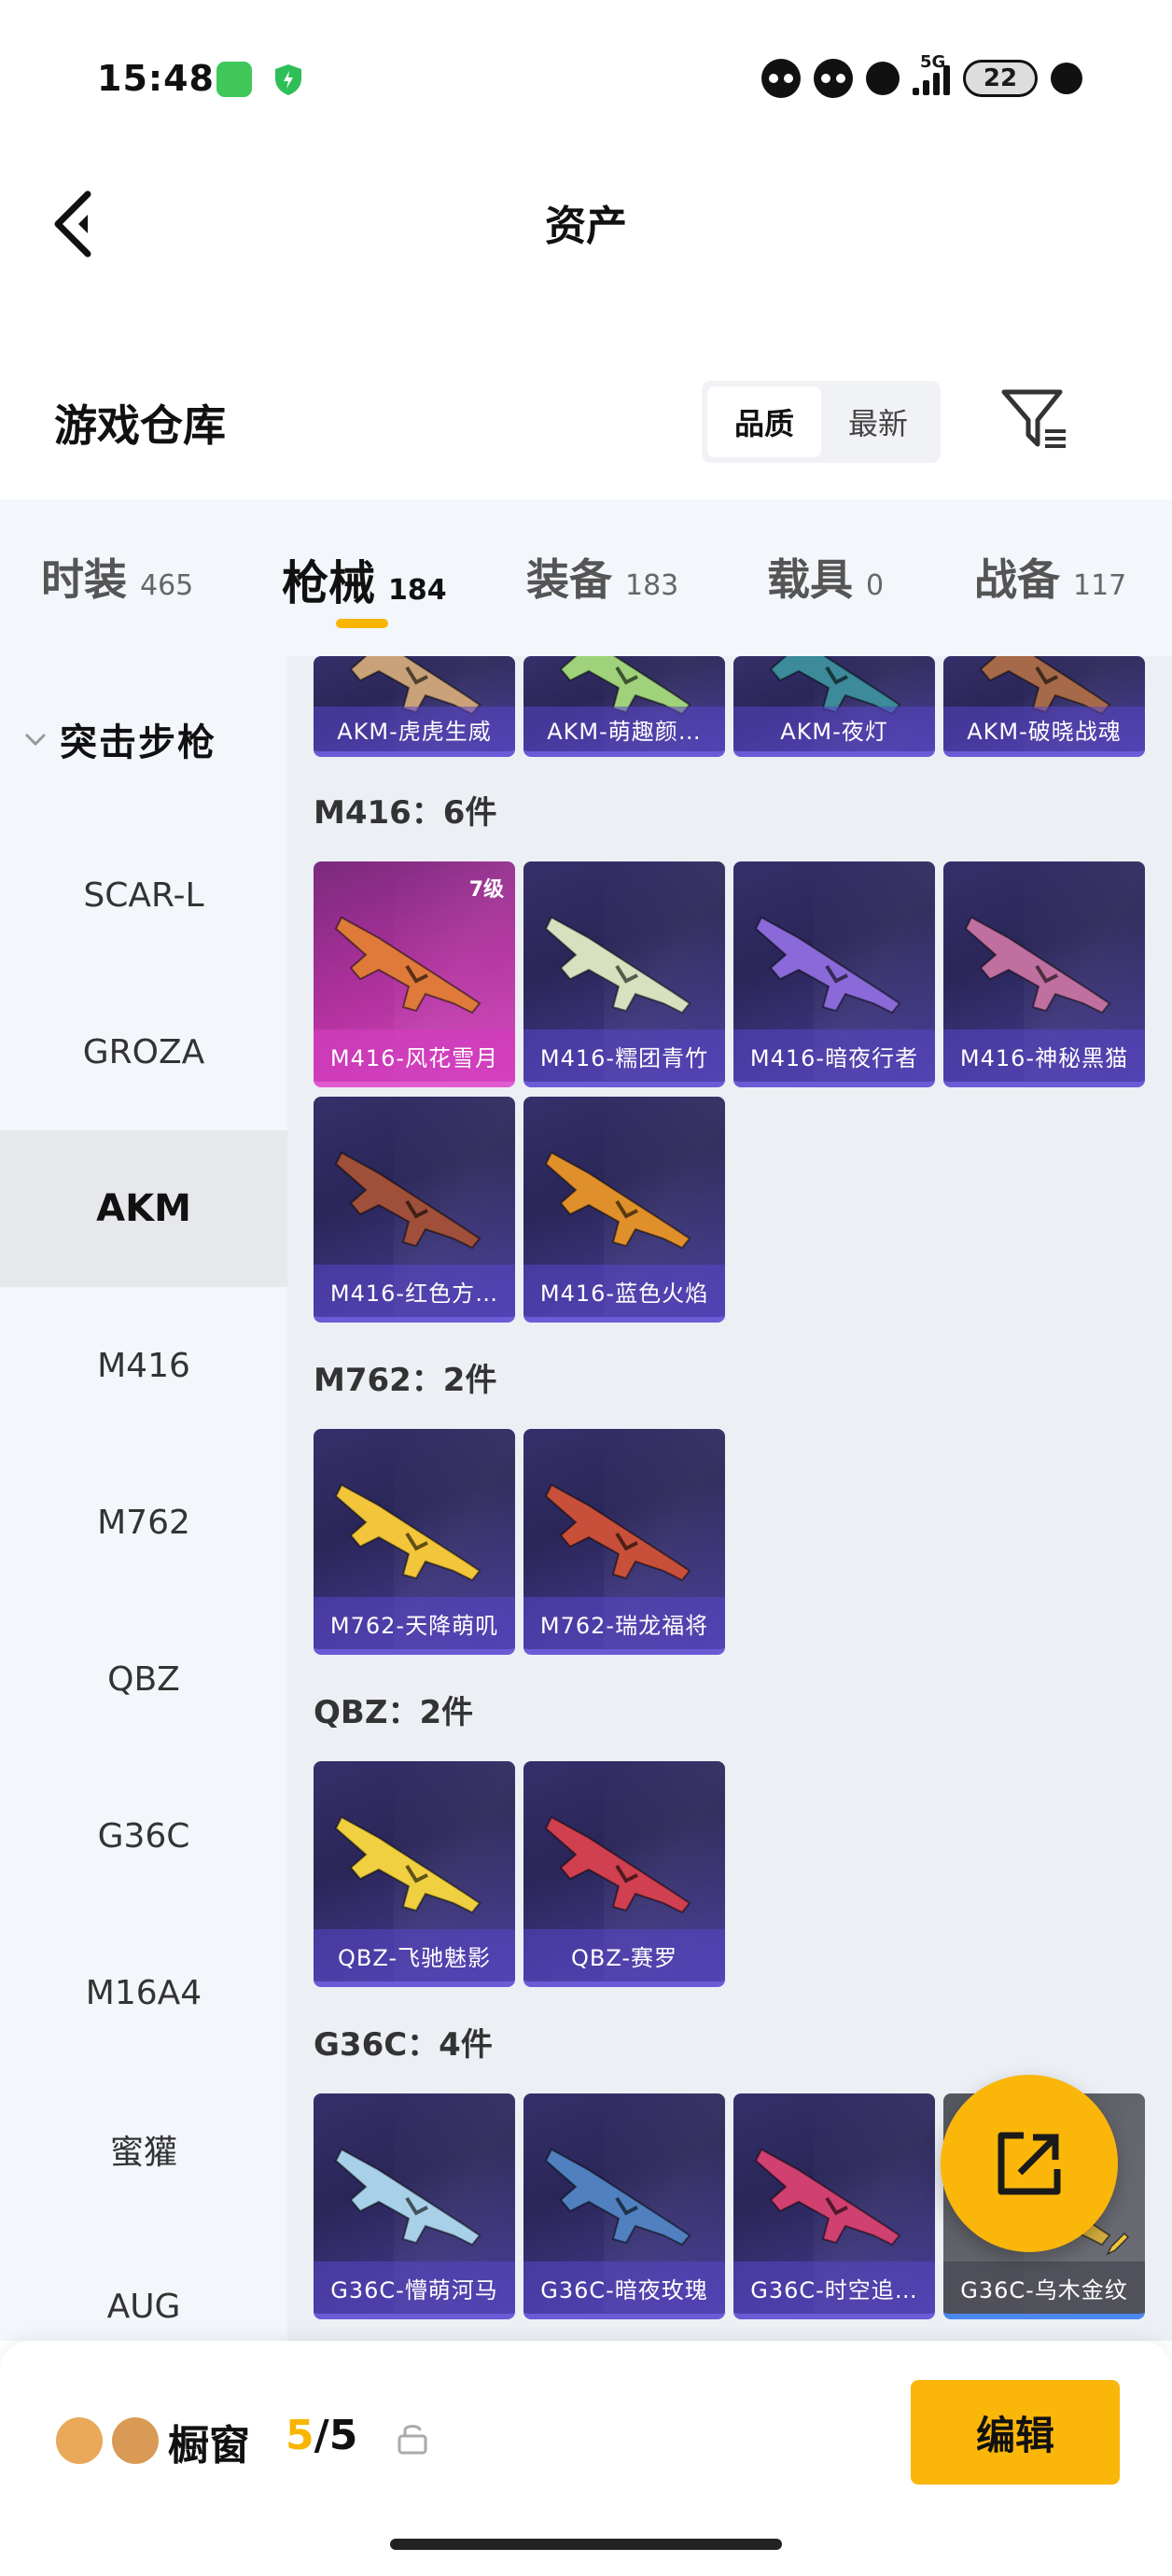 The image size is (1172, 2576). I want to click on skin-card: QBZ-飞驰魅影, so click(414, 1874).